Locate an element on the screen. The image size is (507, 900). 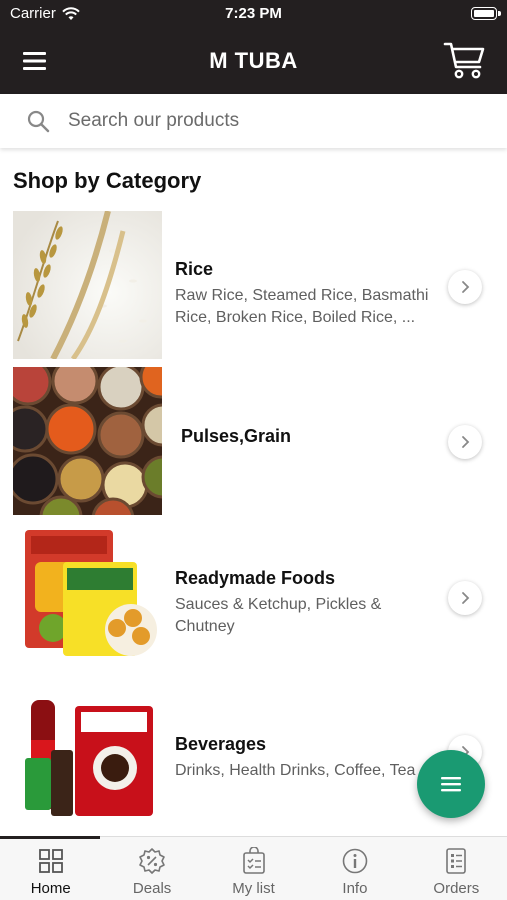
info-icon is located at coordinates (355, 861).